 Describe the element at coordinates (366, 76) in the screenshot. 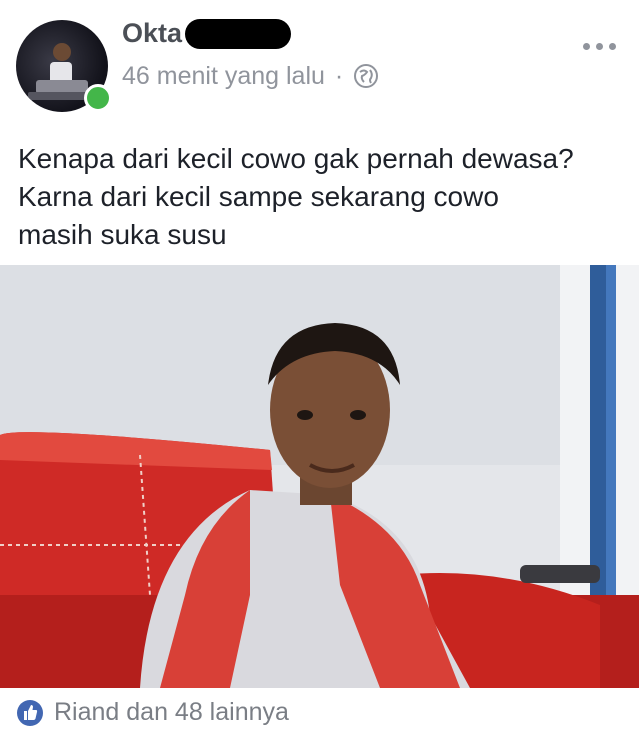

I see `globe-icon` at that location.